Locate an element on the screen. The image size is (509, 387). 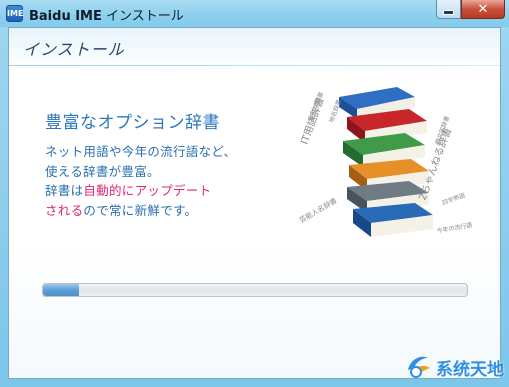
window-title-brand: Baidu IME is located at coordinates (65, 16).